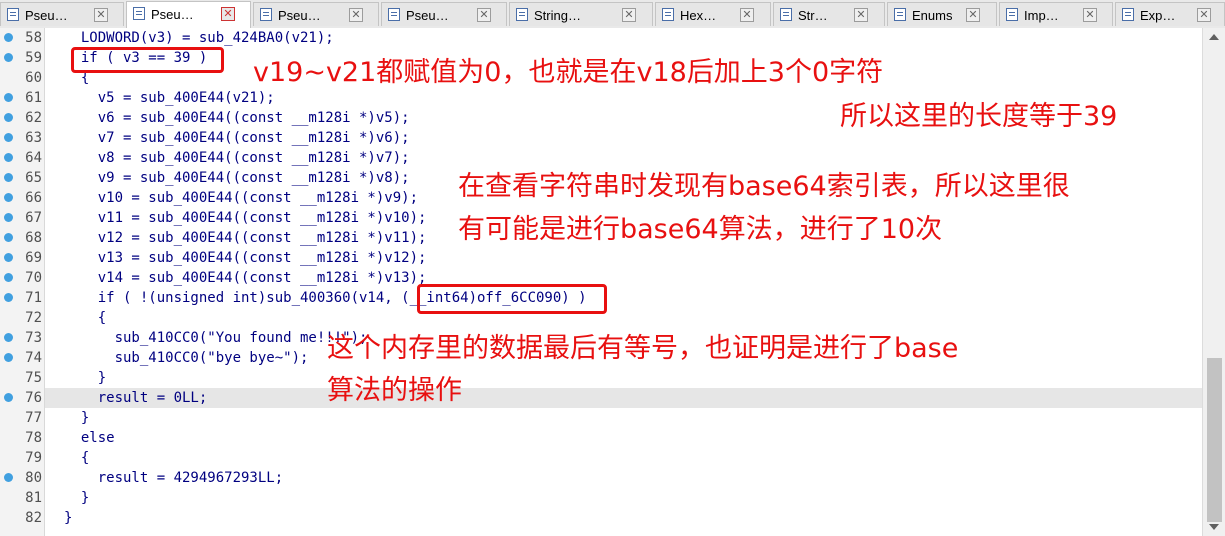 This screenshot has width=1225, height=536. Describe the element at coordinates (237, 158) in the screenshot. I see `code-text: v8 = sub_400E44((const __m128i *)v7);` at that location.